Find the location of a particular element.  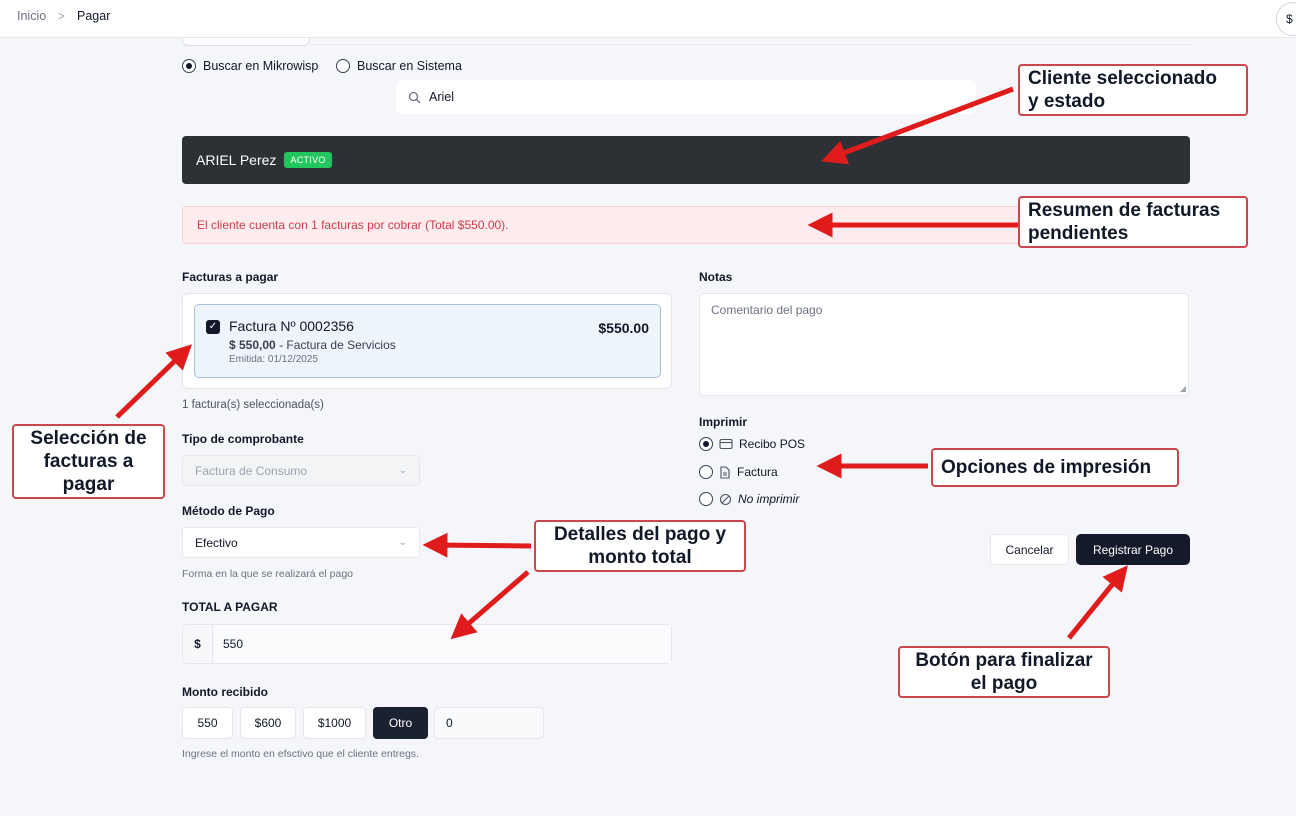

callout-line: el pago is located at coordinates (1004, 683).